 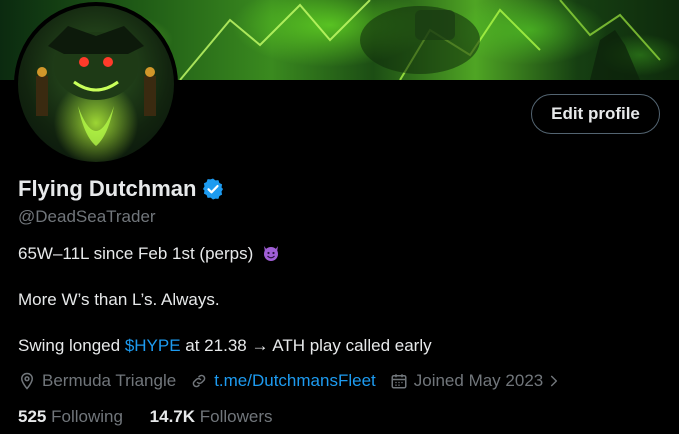 I want to click on website-item: t.me/DutchmansFleet, so click(x=283, y=381).